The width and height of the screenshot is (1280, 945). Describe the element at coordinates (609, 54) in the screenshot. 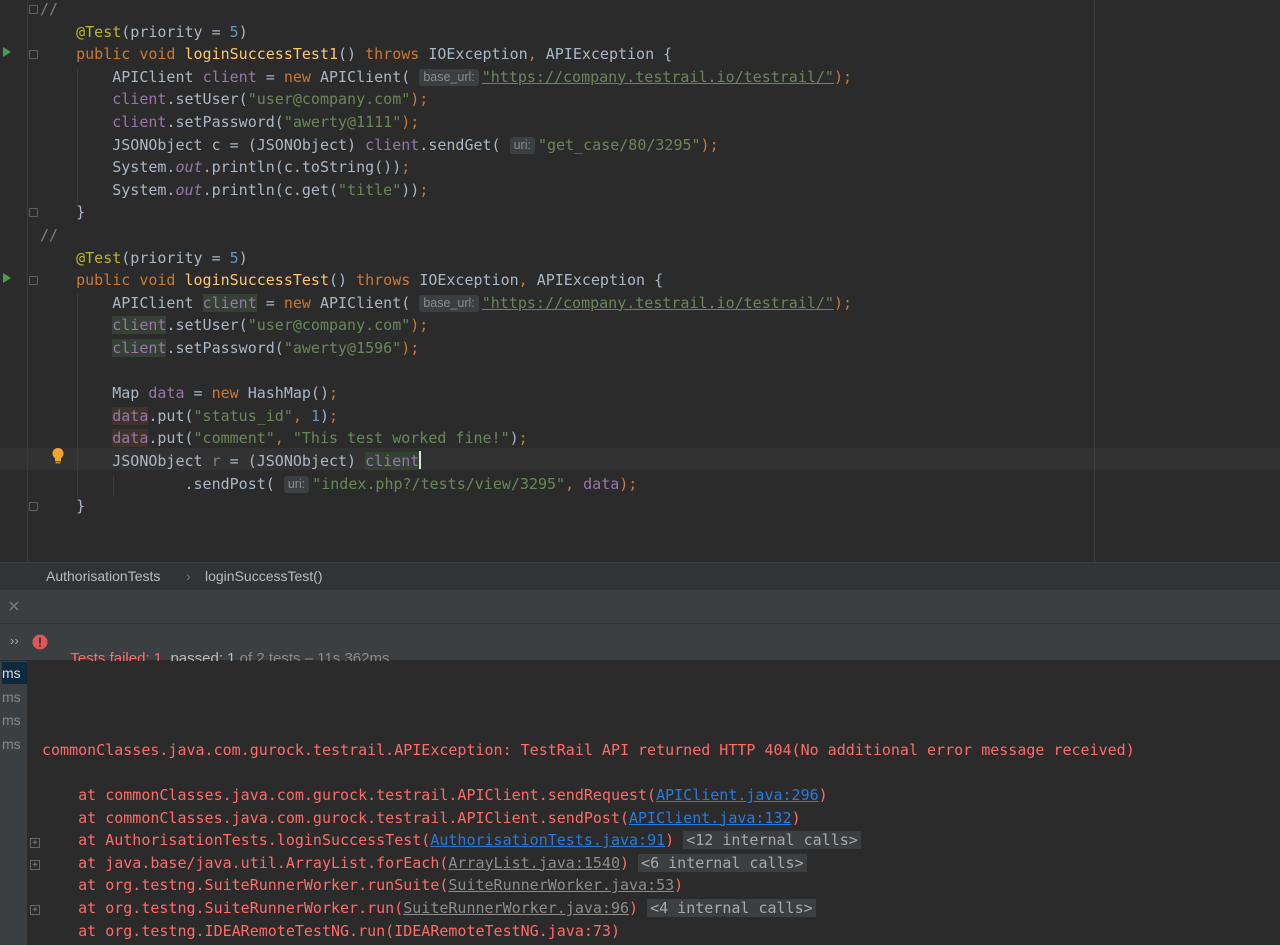

I see `code-token: APIException {` at that location.